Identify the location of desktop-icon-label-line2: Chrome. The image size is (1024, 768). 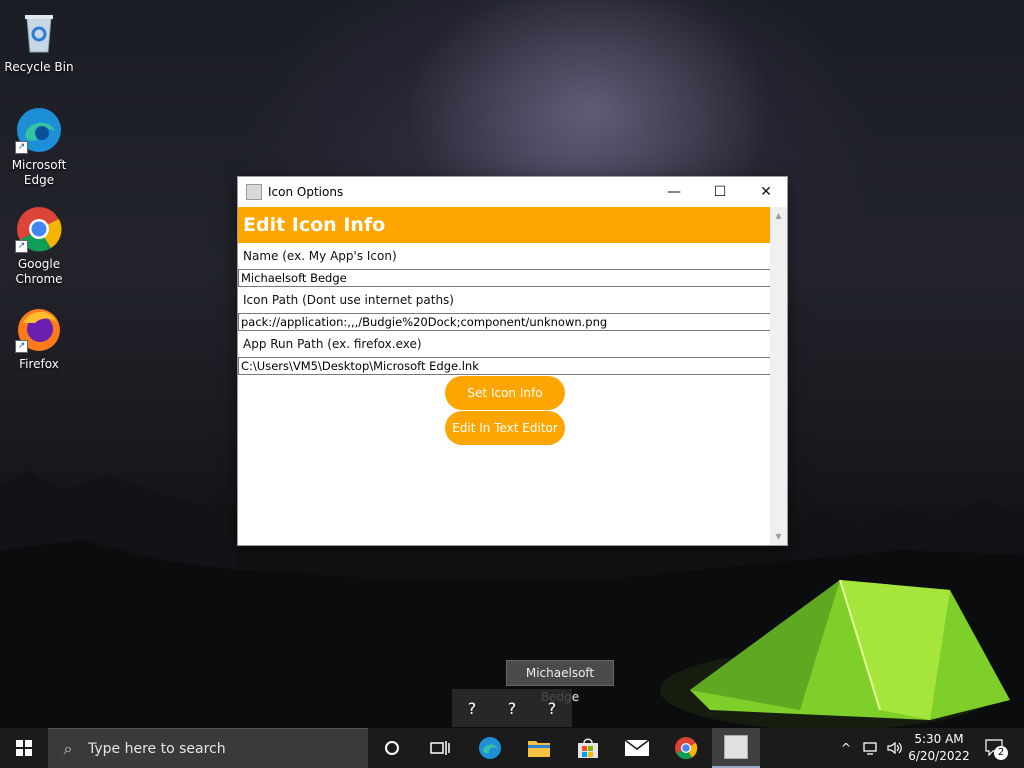
(39, 279).